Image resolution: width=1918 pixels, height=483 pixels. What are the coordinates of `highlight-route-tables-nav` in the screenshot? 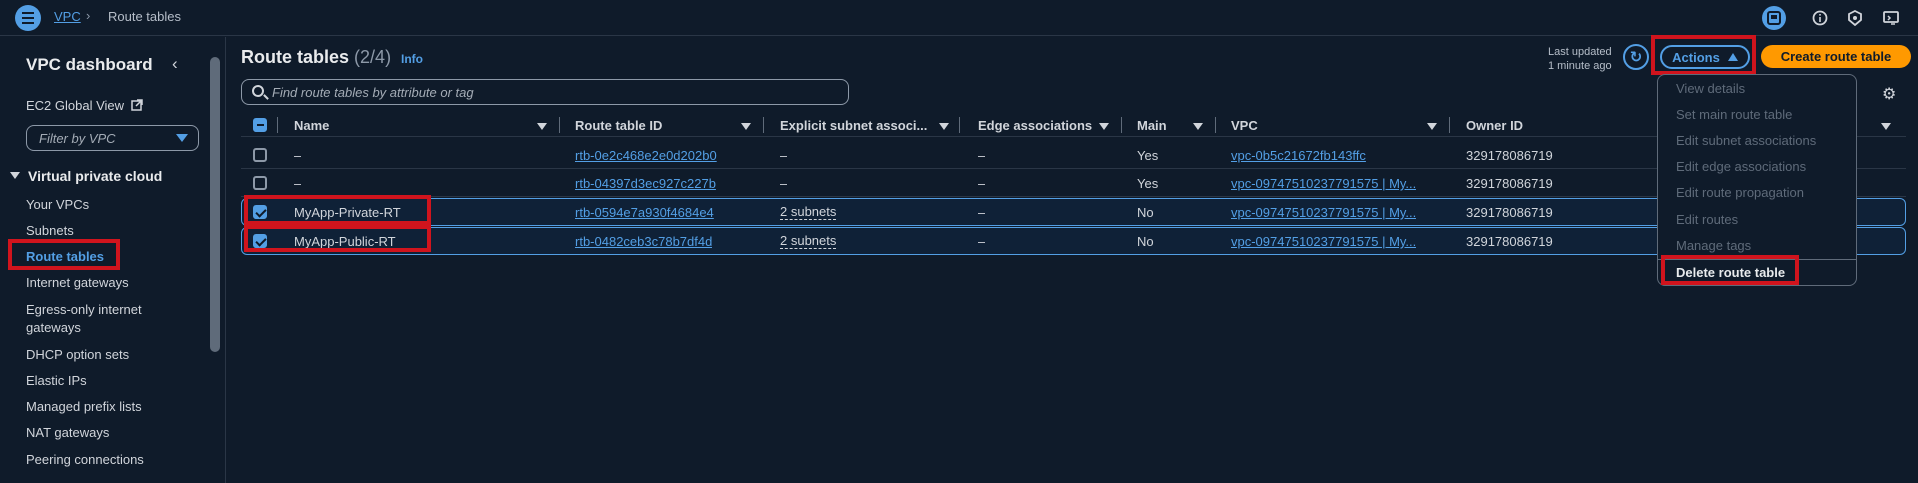 It's located at (64, 254).